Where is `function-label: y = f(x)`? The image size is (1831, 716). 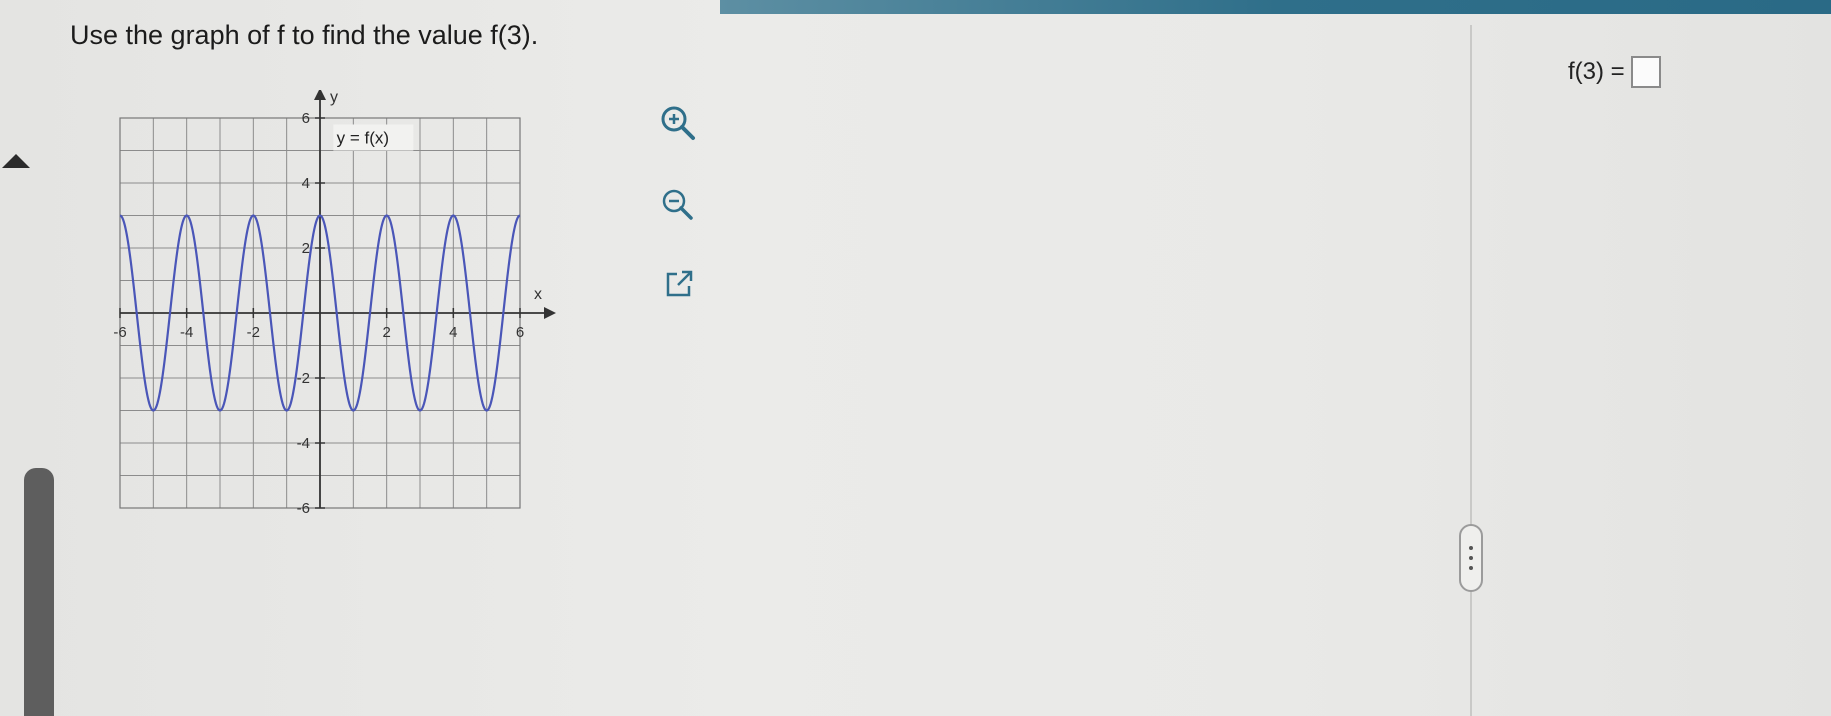 function-label: y = f(x) is located at coordinates (363, 138).